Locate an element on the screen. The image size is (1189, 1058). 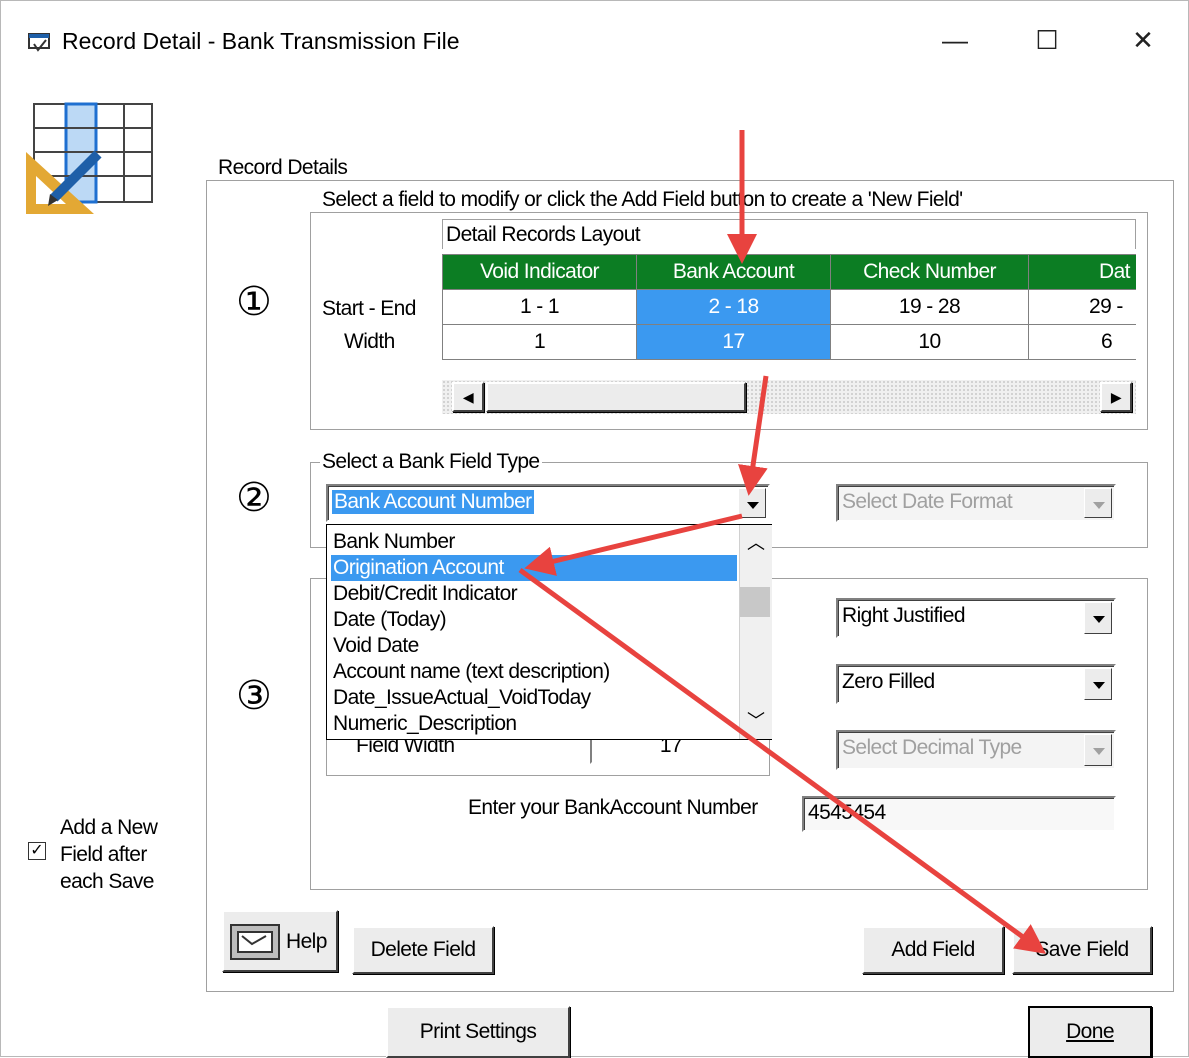
option-debit-credit-indicator: Debit/Credit Indicator is located at coordinates (534, 594).